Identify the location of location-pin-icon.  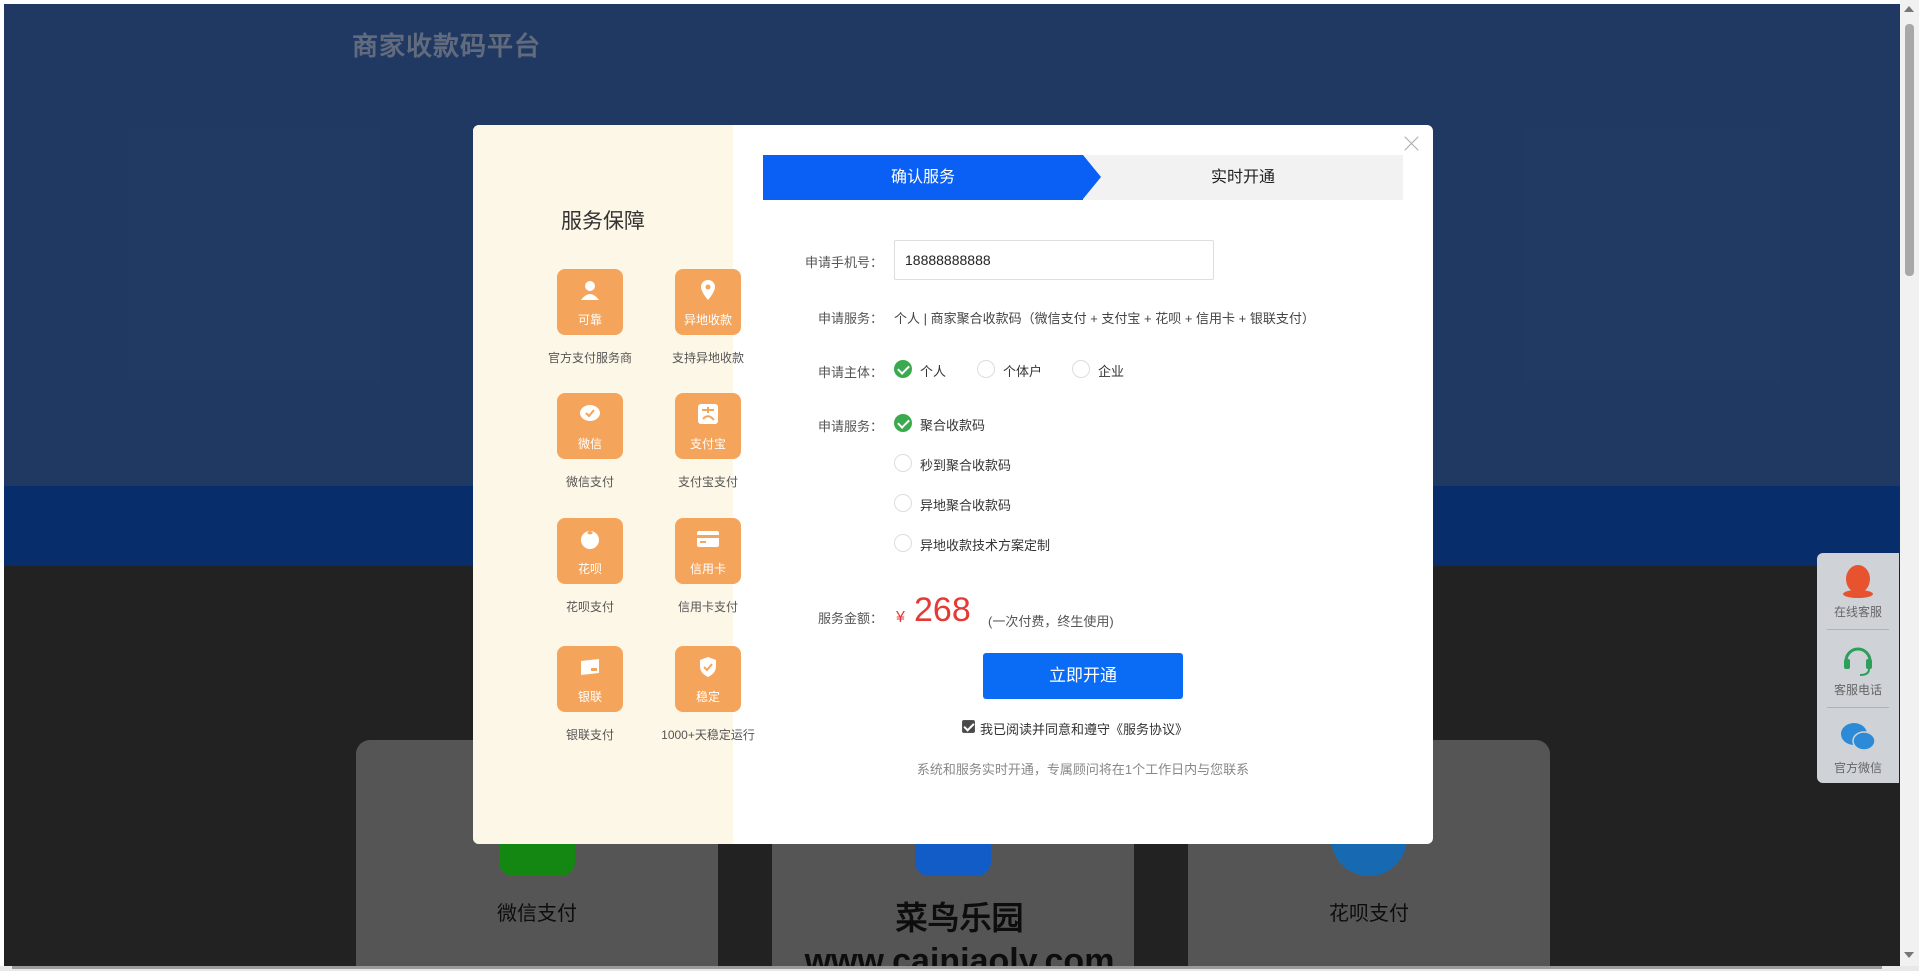
(708, 290).